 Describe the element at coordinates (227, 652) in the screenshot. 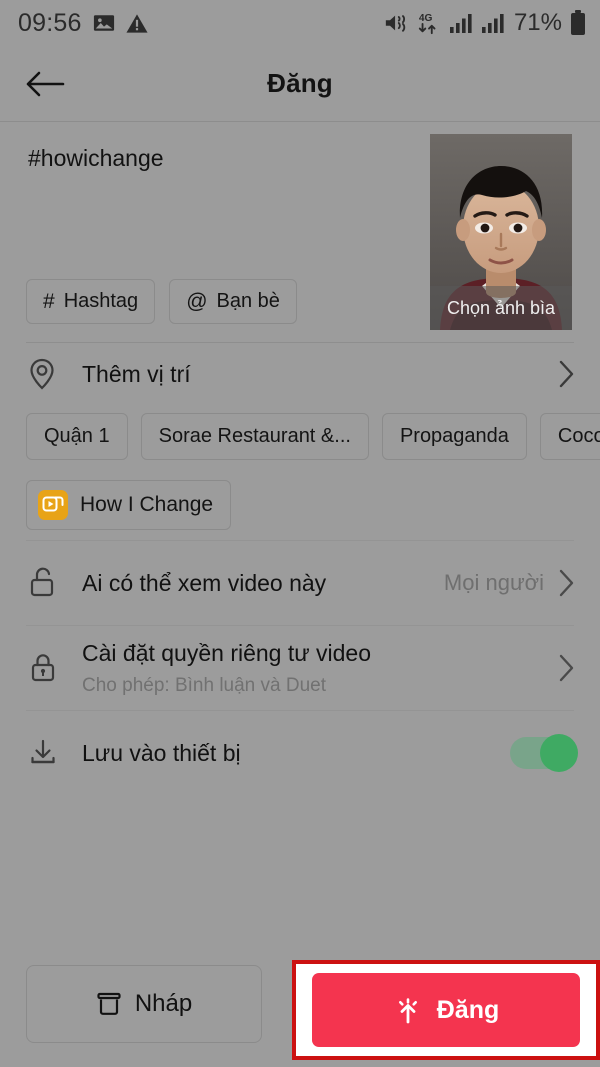

I see `video-privacy-label: Cài đặt quyền riêng tư video` at that location.